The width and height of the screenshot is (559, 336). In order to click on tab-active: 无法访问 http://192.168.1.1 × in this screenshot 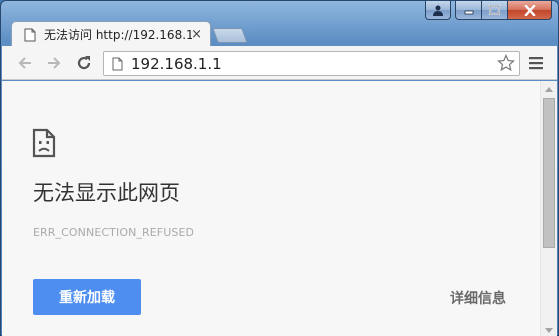, I will do `click(111, 34)`.